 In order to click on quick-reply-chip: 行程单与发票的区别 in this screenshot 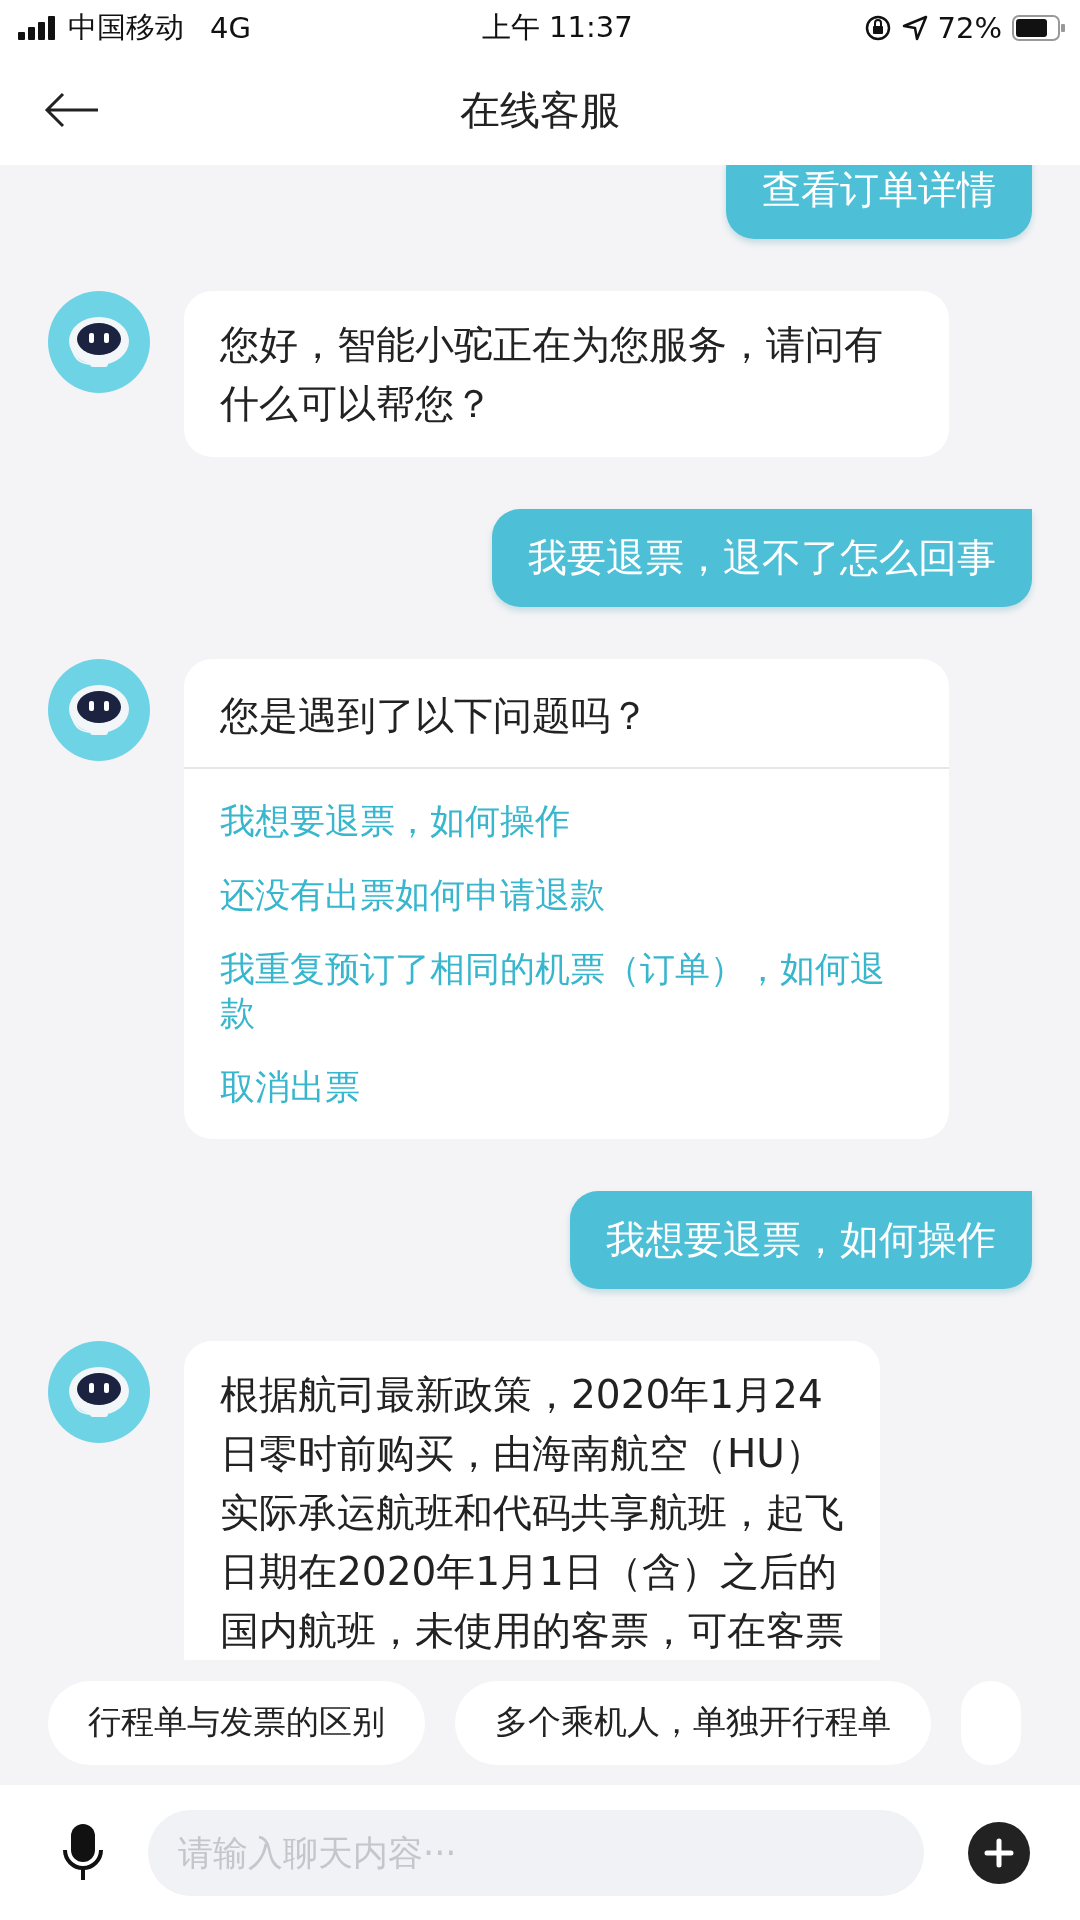, I will do `click(236, 1722)`.